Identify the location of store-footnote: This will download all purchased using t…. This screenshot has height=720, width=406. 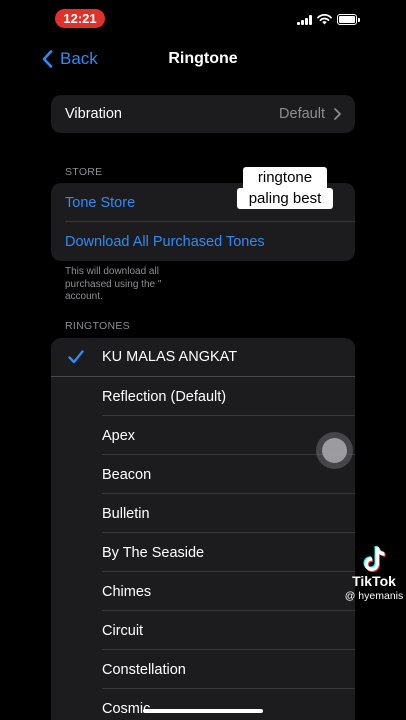
(121, 285).